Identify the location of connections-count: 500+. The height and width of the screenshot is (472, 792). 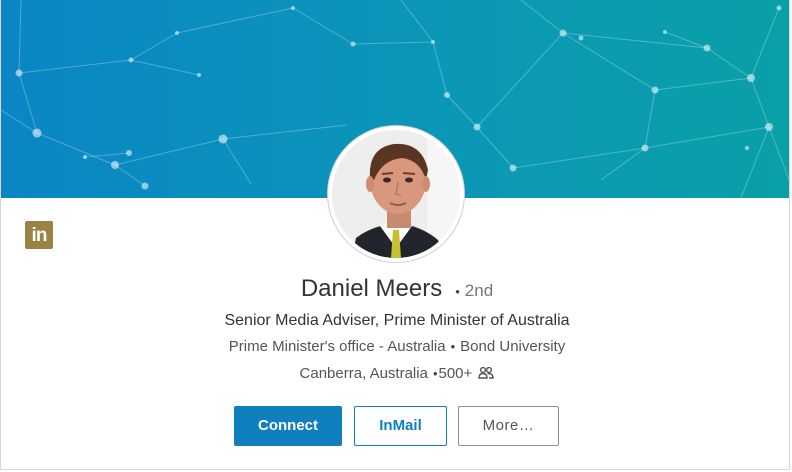
(456, 373).